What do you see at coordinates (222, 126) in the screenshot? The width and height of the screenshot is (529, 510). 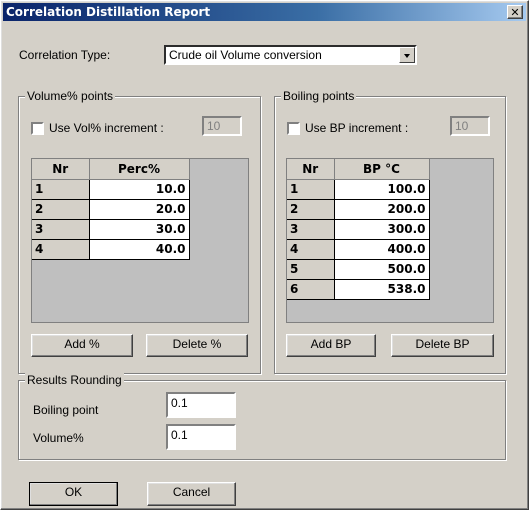 I see `vol-increment-field: 10` at bounding box center [222, 126].